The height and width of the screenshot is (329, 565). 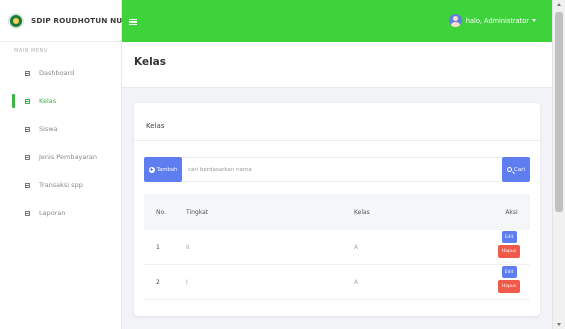 What do you see at coordinates (68, 157) in the screenshot?
I see `sidebar-item-label: Jenis Pembayaran` at bounding box center [68, 157].